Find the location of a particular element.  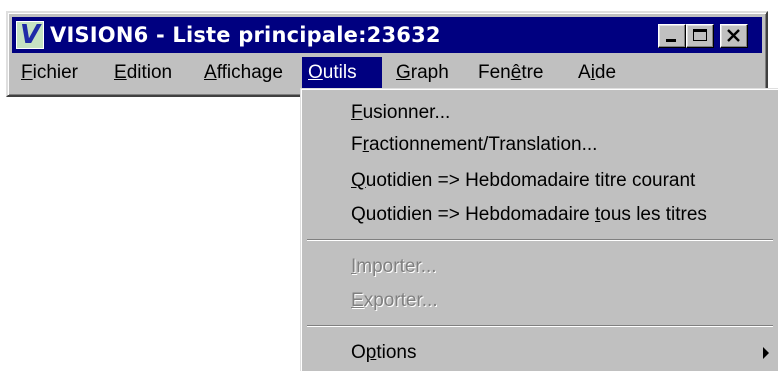

item-label-pre: F is located at coordinates (357, 144).